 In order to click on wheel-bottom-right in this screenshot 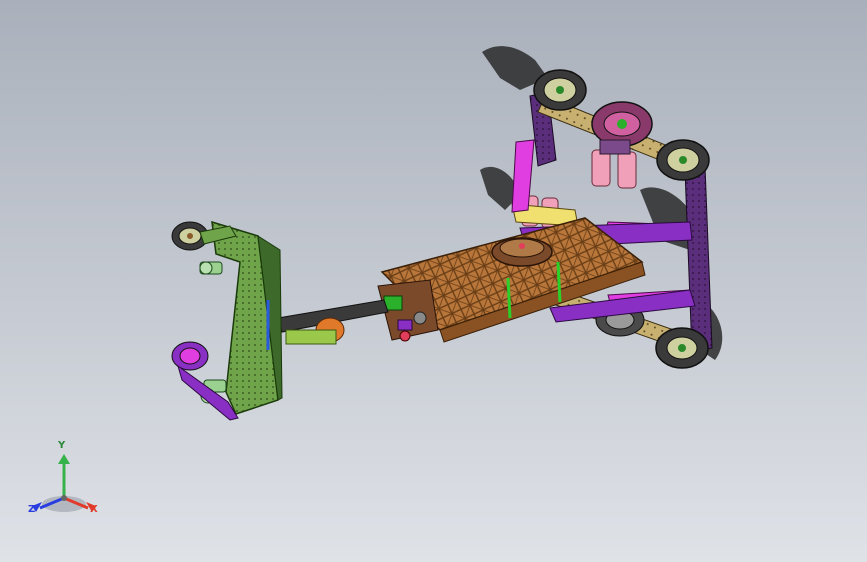, I will do `click(682, 348)`.